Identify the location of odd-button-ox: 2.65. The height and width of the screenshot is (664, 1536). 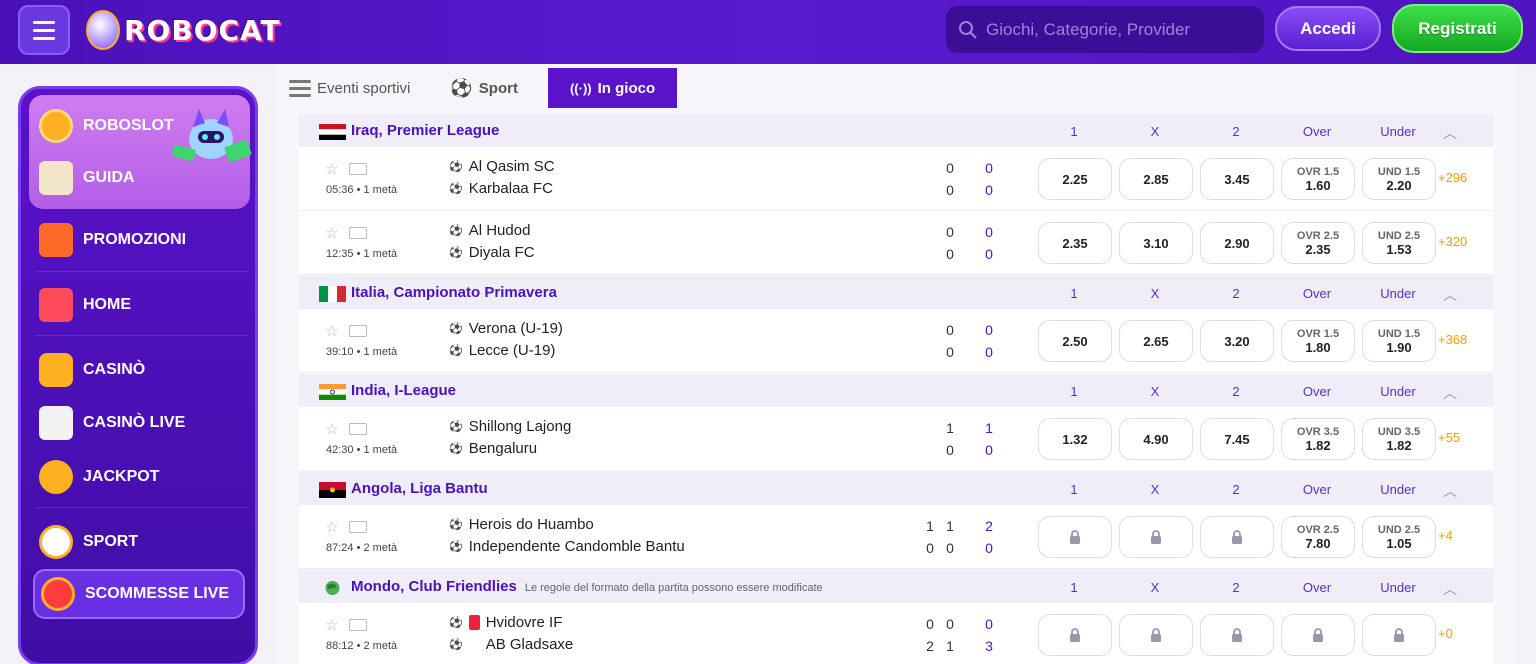
(1156, 341).